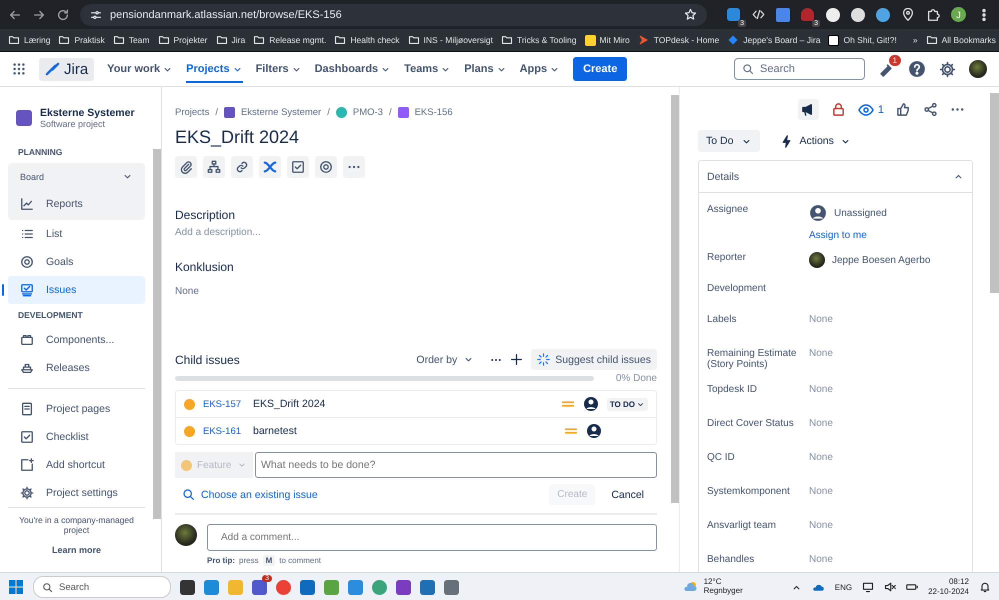 This screenshot has height=600, width=999. Describe the element at coordinates (517, 359) in the screenshot. I see `add-icon` at that location.